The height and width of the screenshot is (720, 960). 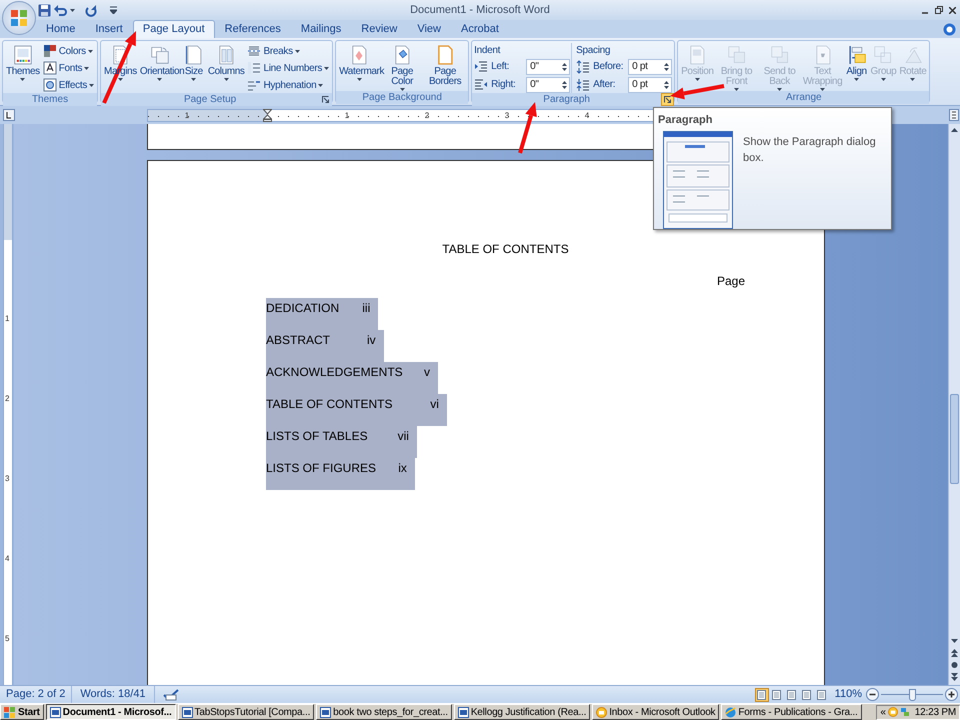 I want to click on toc-entry: LISTS OF TABLES vii, so click(x=341, y=442).